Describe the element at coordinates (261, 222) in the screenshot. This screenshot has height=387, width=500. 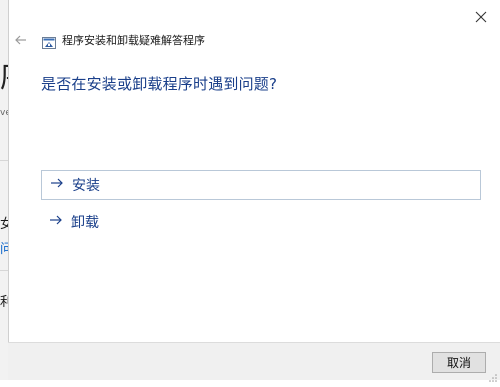
I see `option-uninstall: 卸载` at that location.